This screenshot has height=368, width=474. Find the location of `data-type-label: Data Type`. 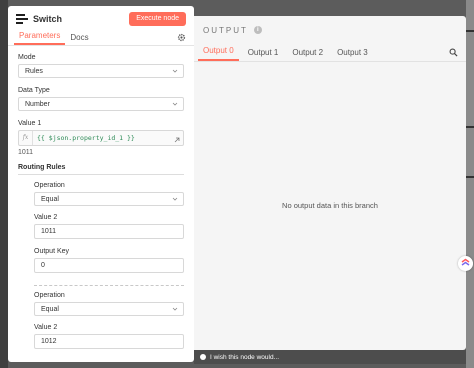

data-type-label: Data Type is located at coordinates (34, 90).